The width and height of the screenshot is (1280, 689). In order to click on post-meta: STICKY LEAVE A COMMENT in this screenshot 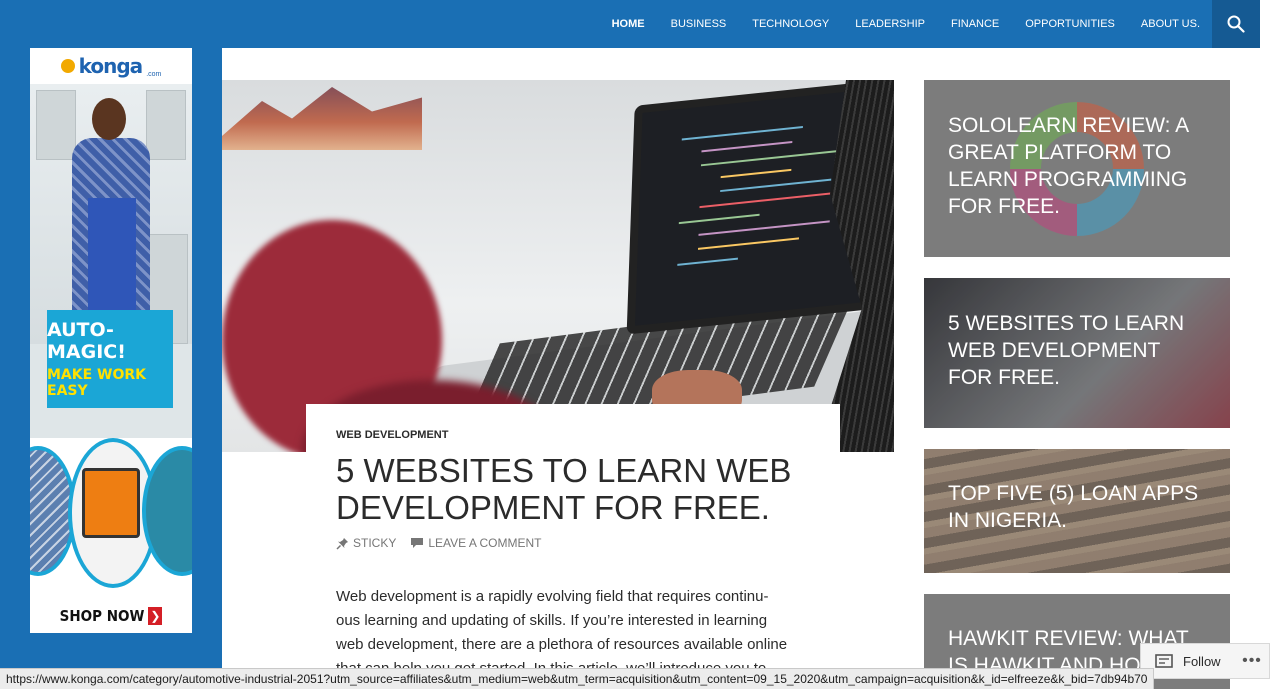, I will do `click(445, 543)`.